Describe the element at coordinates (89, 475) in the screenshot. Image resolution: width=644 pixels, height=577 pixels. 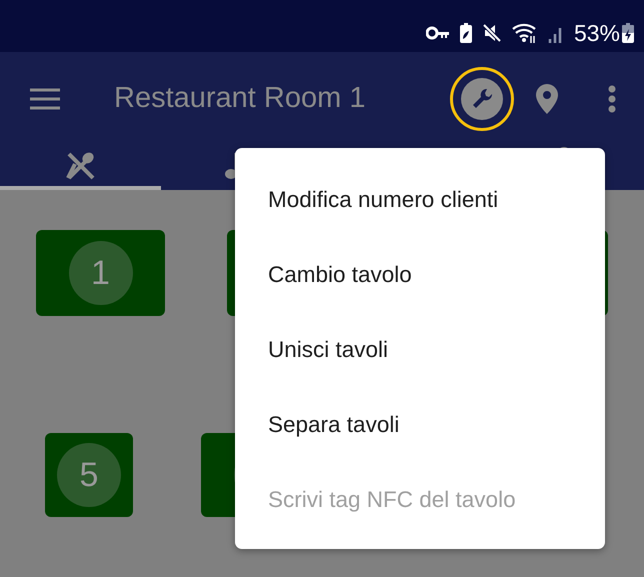
I see `table-number: 5` at that location.